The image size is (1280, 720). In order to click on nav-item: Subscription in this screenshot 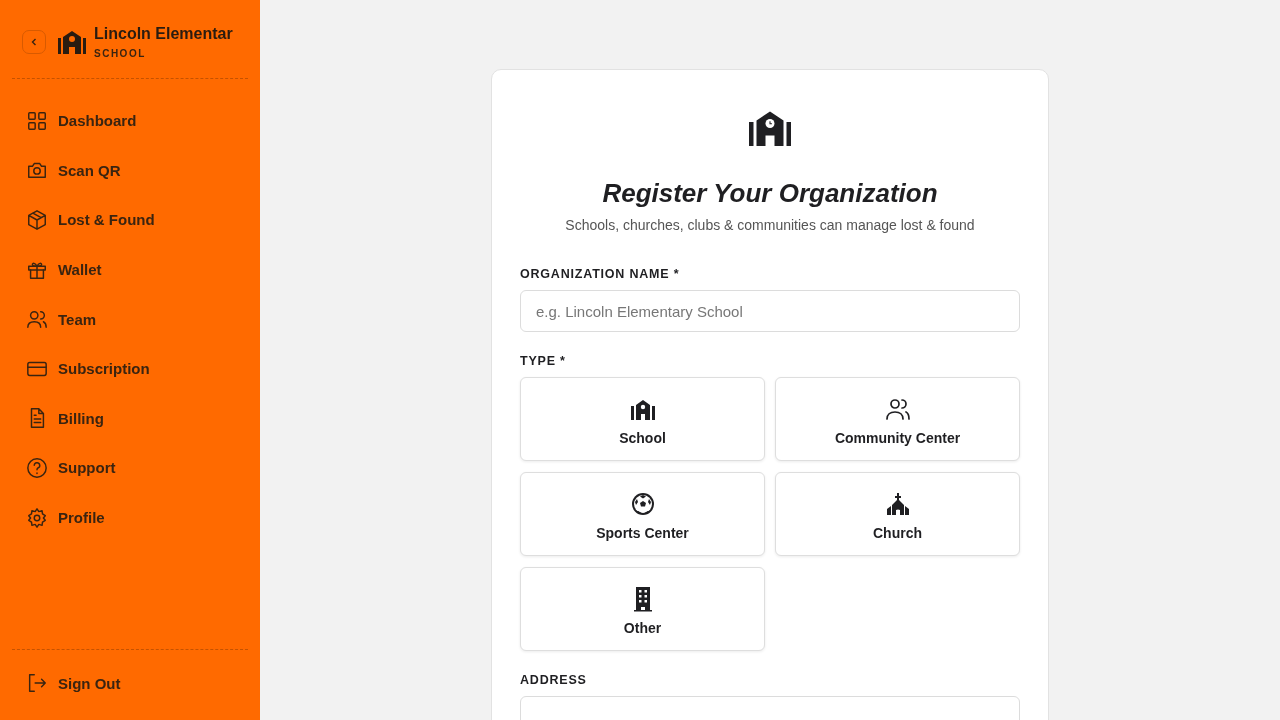, I will do `click(130, 368)`.